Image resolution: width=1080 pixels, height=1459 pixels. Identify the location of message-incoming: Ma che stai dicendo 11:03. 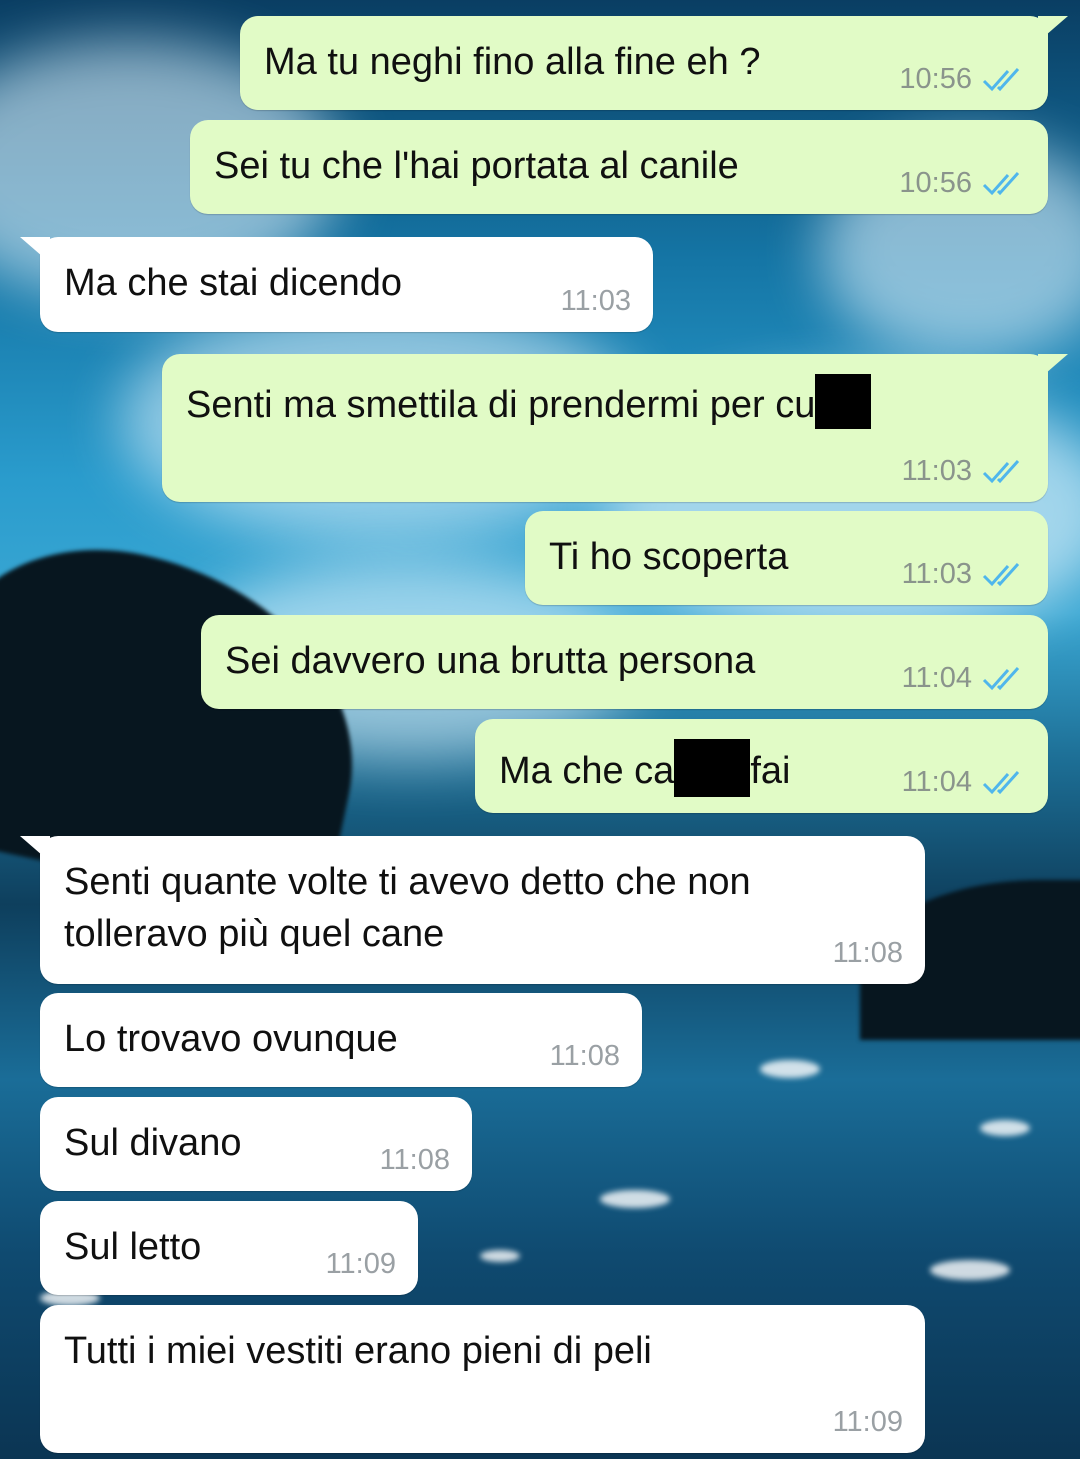
(336, 284).